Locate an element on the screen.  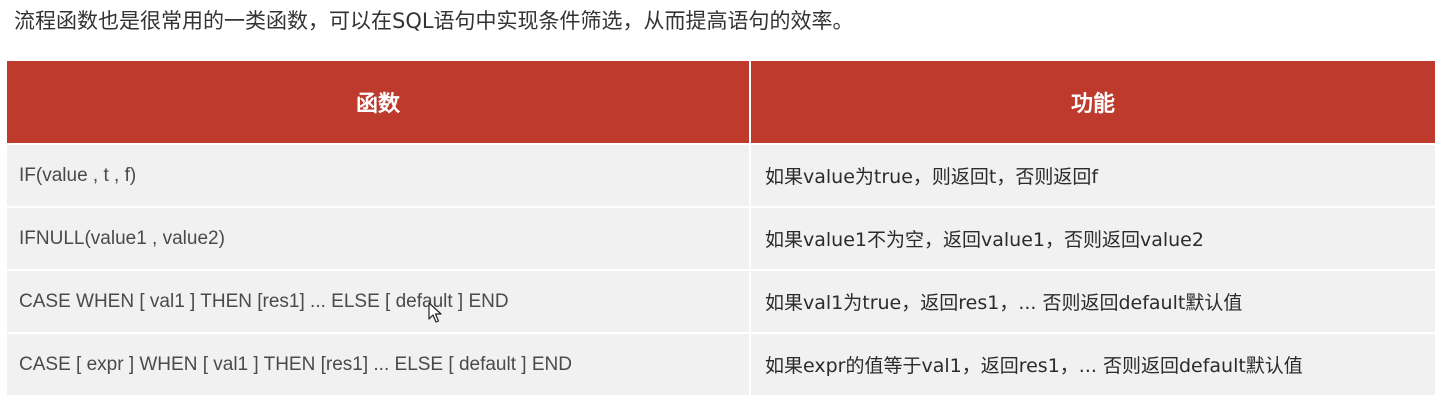
description-cell: 如果value为true，则返回t，否则返回f is located at coordinates (1093, 175).